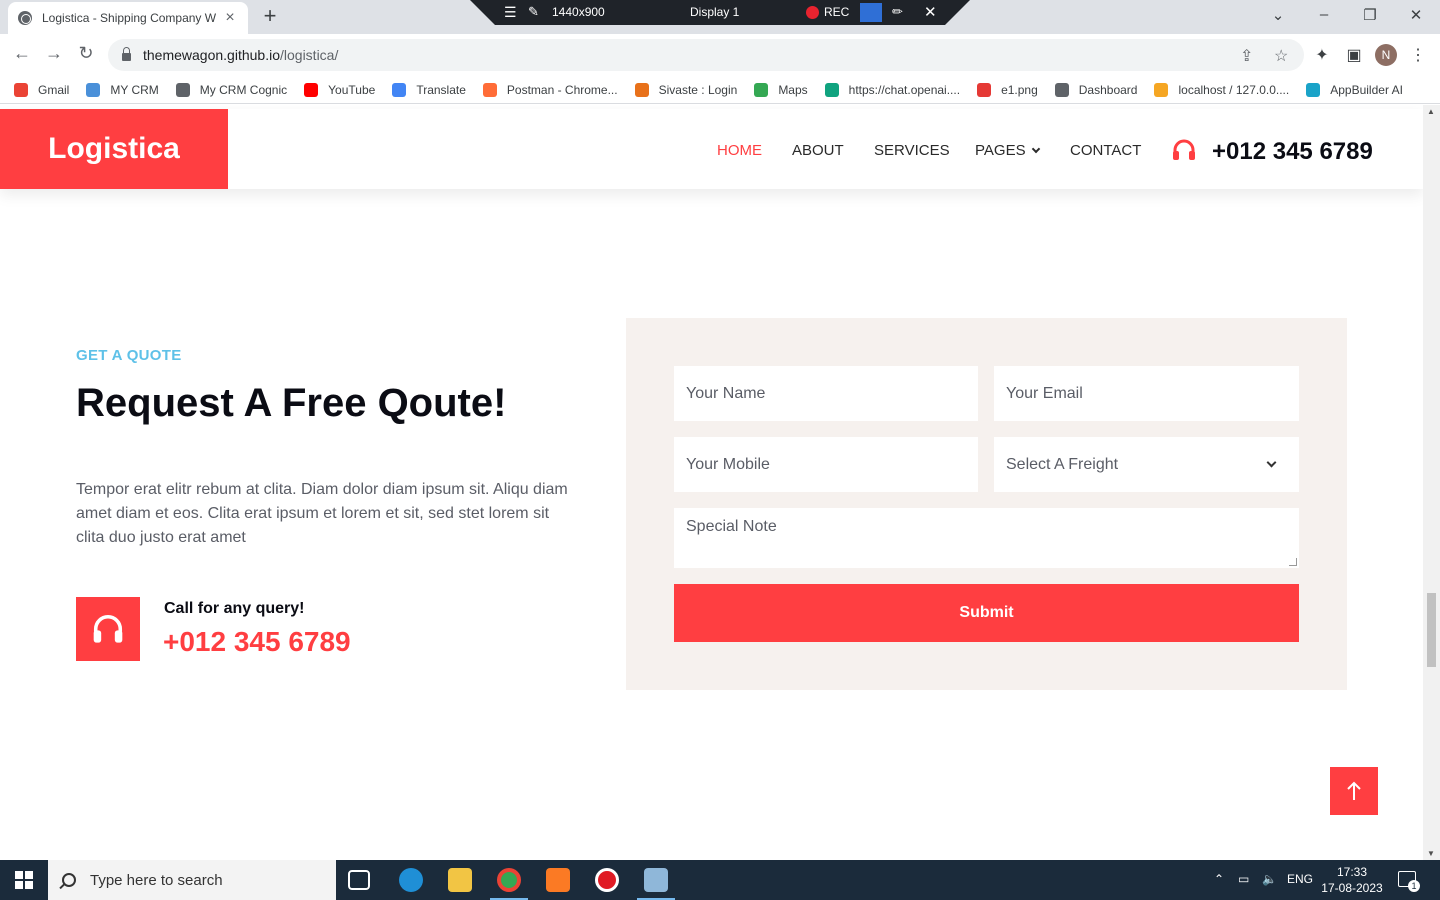 Image resolution: width=1440 pixels, height=900 pixels. Describe the element at coordinates (359, 880) in the screenshot. I see `task-view-icon` at that location.